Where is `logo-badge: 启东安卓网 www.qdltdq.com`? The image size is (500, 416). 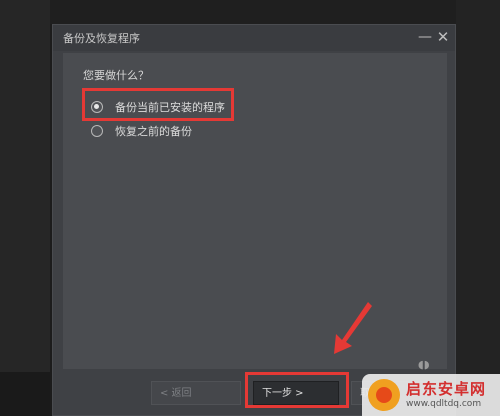
logo-badge: 启东安卓网 www.qdltdq.com is located at coordinates (431, 395).